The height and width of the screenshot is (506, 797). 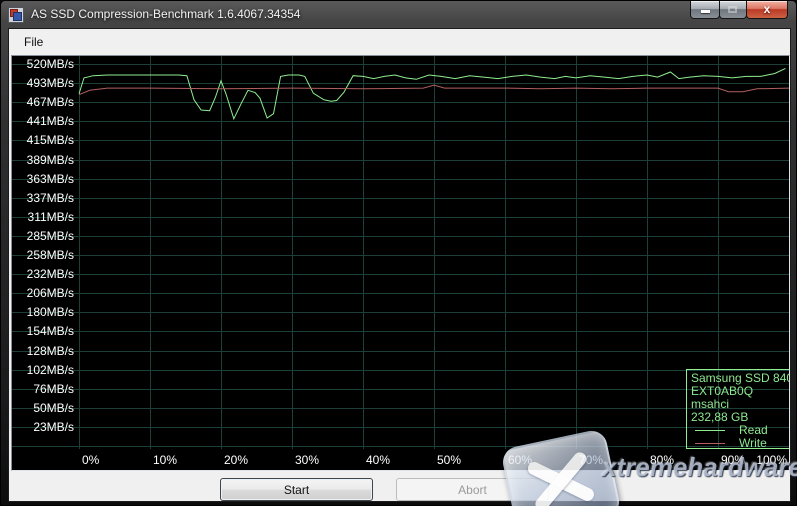 I want to click on maximize-button, so click(x=733, y=10).